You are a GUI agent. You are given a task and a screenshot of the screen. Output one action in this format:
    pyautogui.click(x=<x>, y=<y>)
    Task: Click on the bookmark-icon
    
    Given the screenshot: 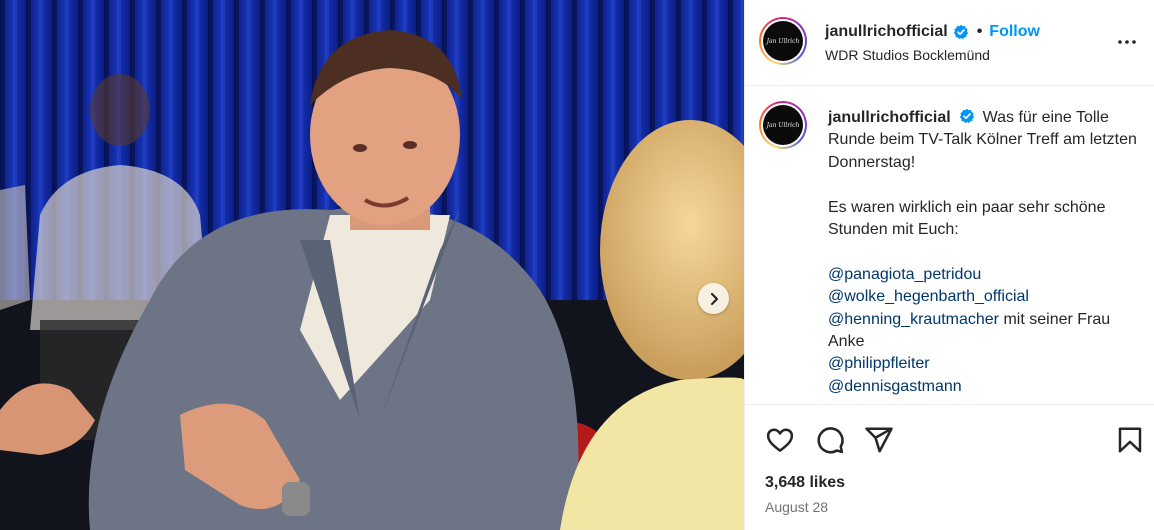 What is the action you would take?
    pyautogui.click(x=1130, y=440)
    